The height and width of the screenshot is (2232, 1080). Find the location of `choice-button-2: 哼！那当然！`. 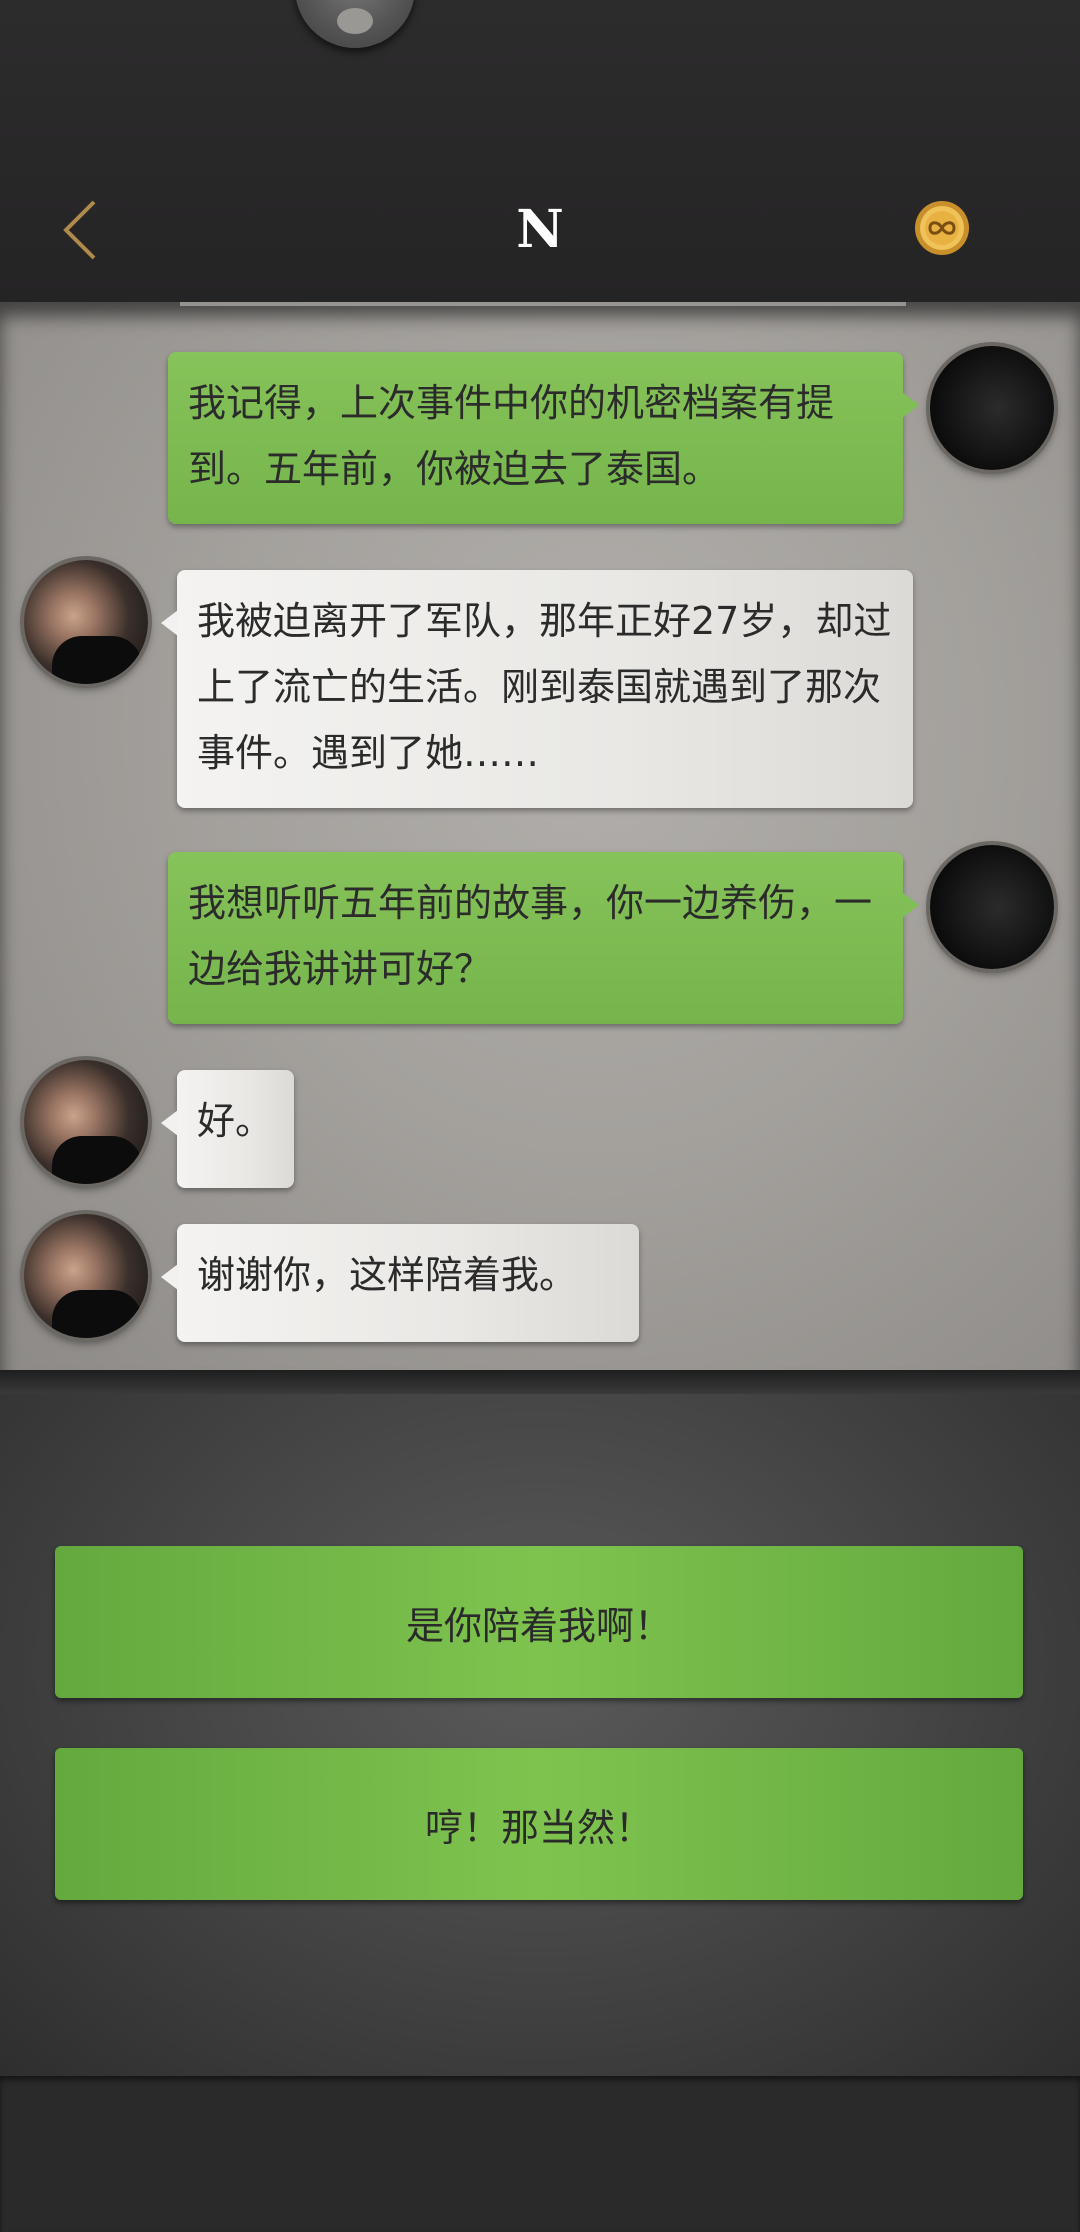

choice-button-2: 哼！那当然！ is located at coordinates (539, 1824).